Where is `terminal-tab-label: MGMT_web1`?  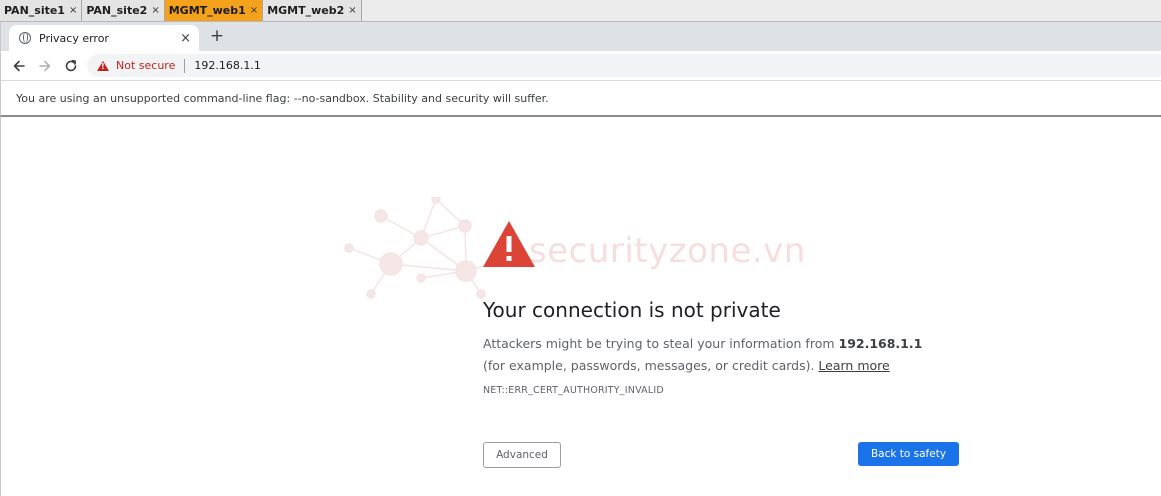
terminal-tab-label: MGMT_web1 is located at coordinates (207, 10).